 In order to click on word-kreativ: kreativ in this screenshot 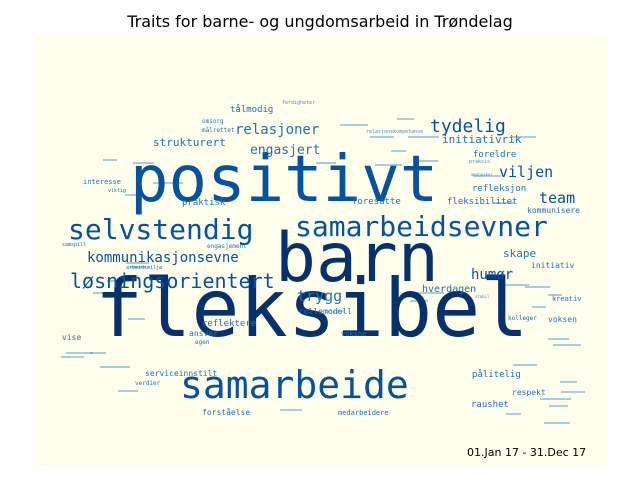, I will do `click(567, 299)`.